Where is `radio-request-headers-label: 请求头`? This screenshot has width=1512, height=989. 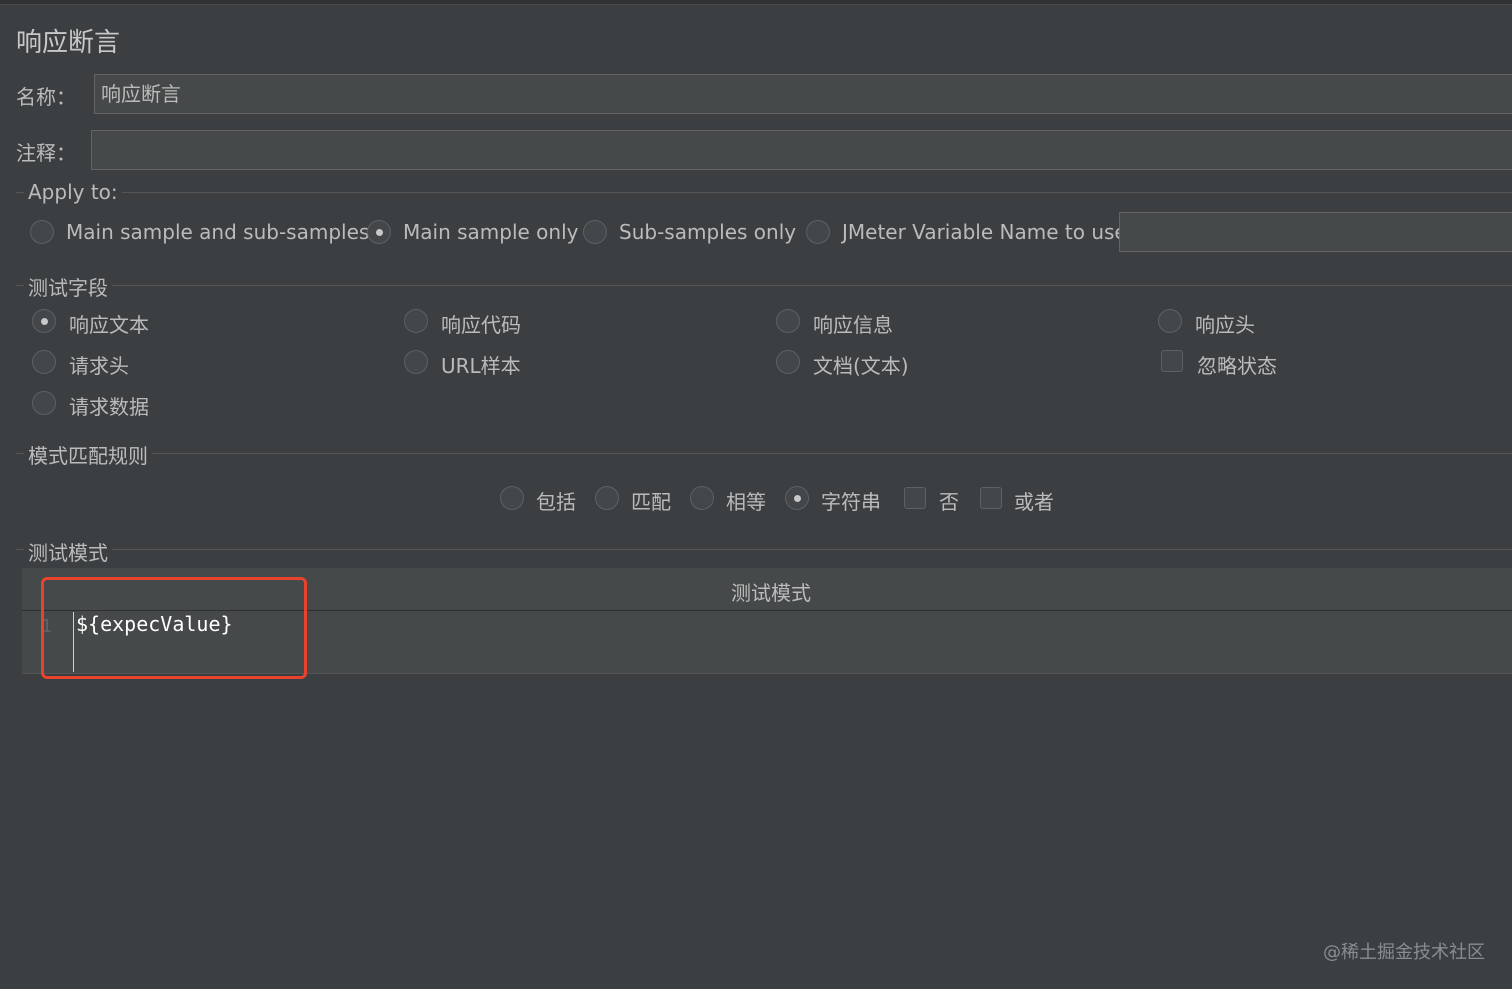 radio-request-headers-label: 请求头 is located at coordinates (99, 364).